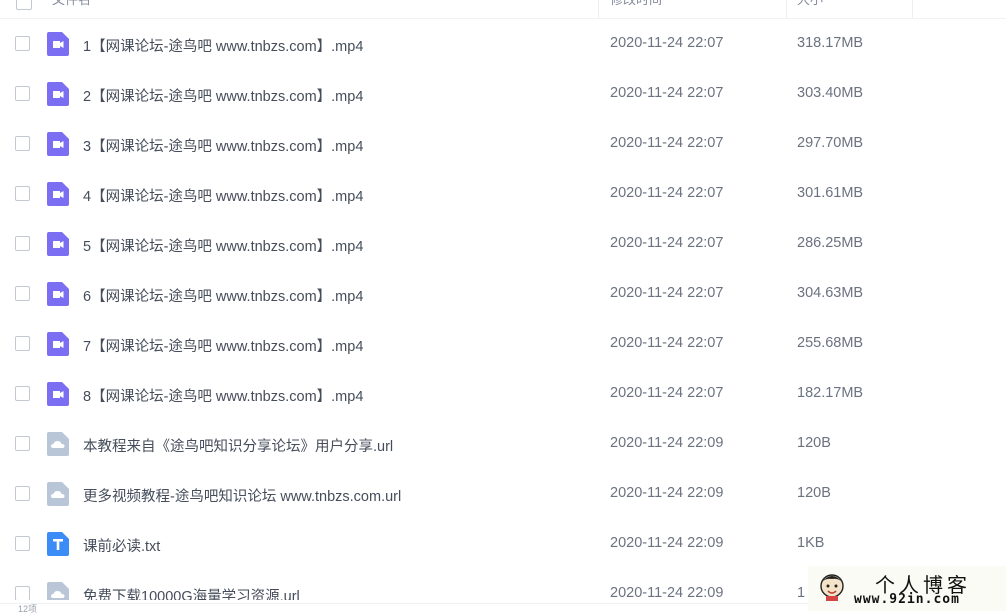  Describe the element at coordinates (223, 345) in the screenshot. I see `file-name: 7【网课论坛-途鸟吧 www.tnbzs.com】.mp4` at that location.